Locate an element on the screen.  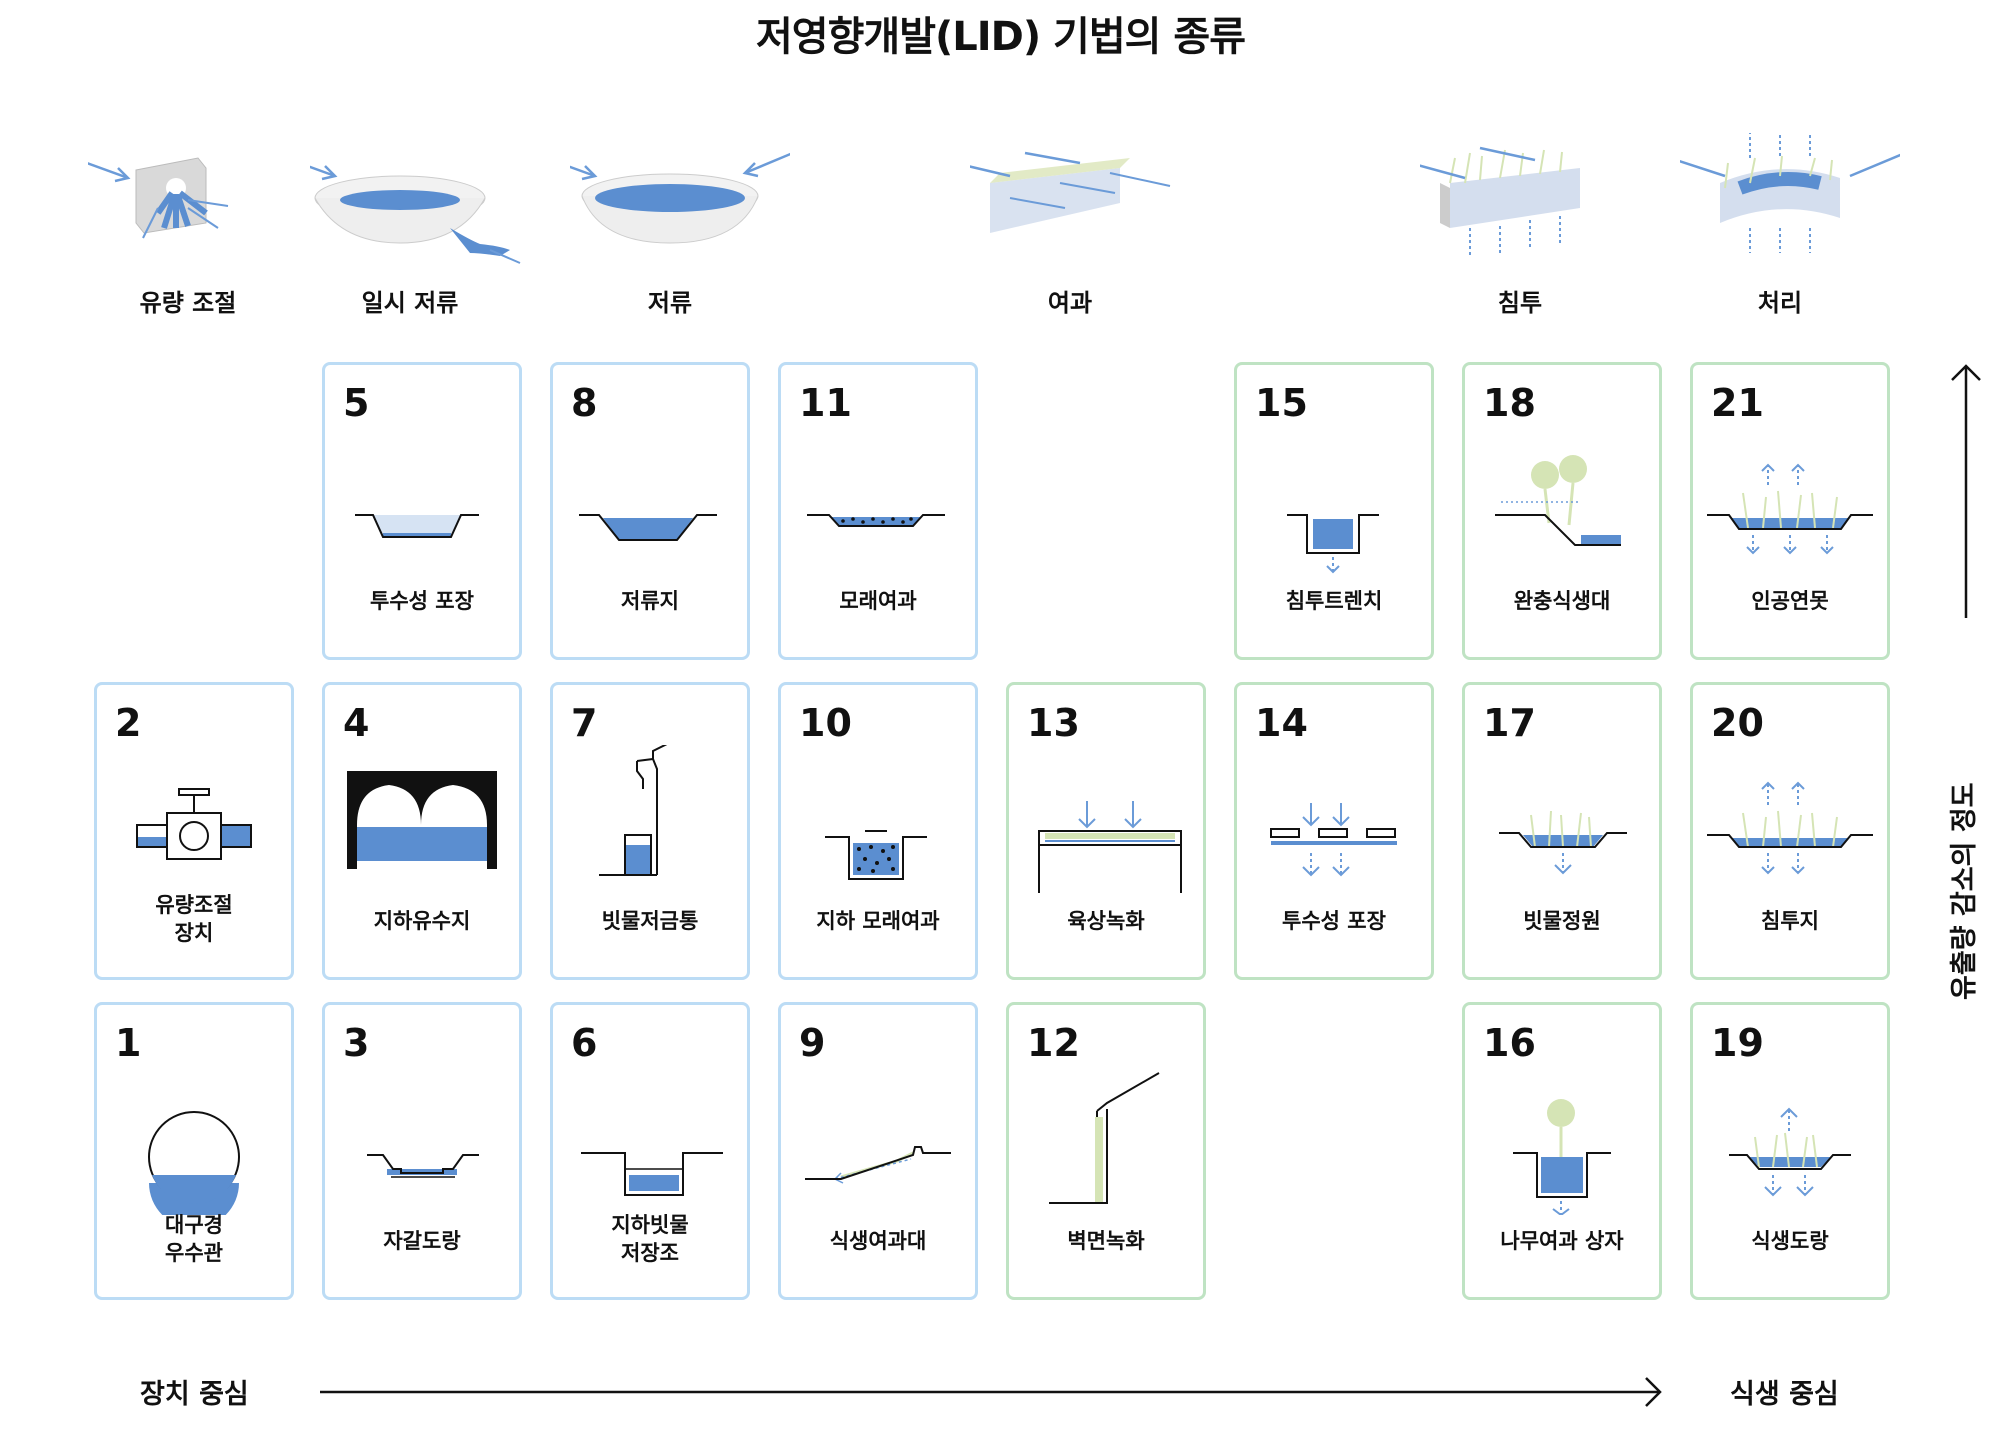
vegetated-swale-icon is located at coordinates (1790, 1152).